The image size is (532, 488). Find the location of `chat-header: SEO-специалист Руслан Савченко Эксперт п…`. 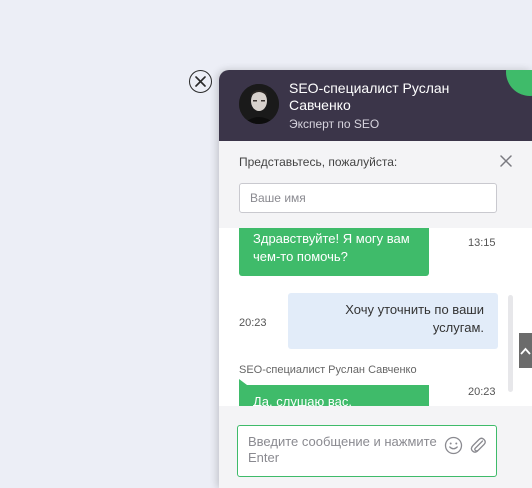

chat-header: SEO-специалист Руслан Савченко Эксперт п… is located at coordinates (375, 105).